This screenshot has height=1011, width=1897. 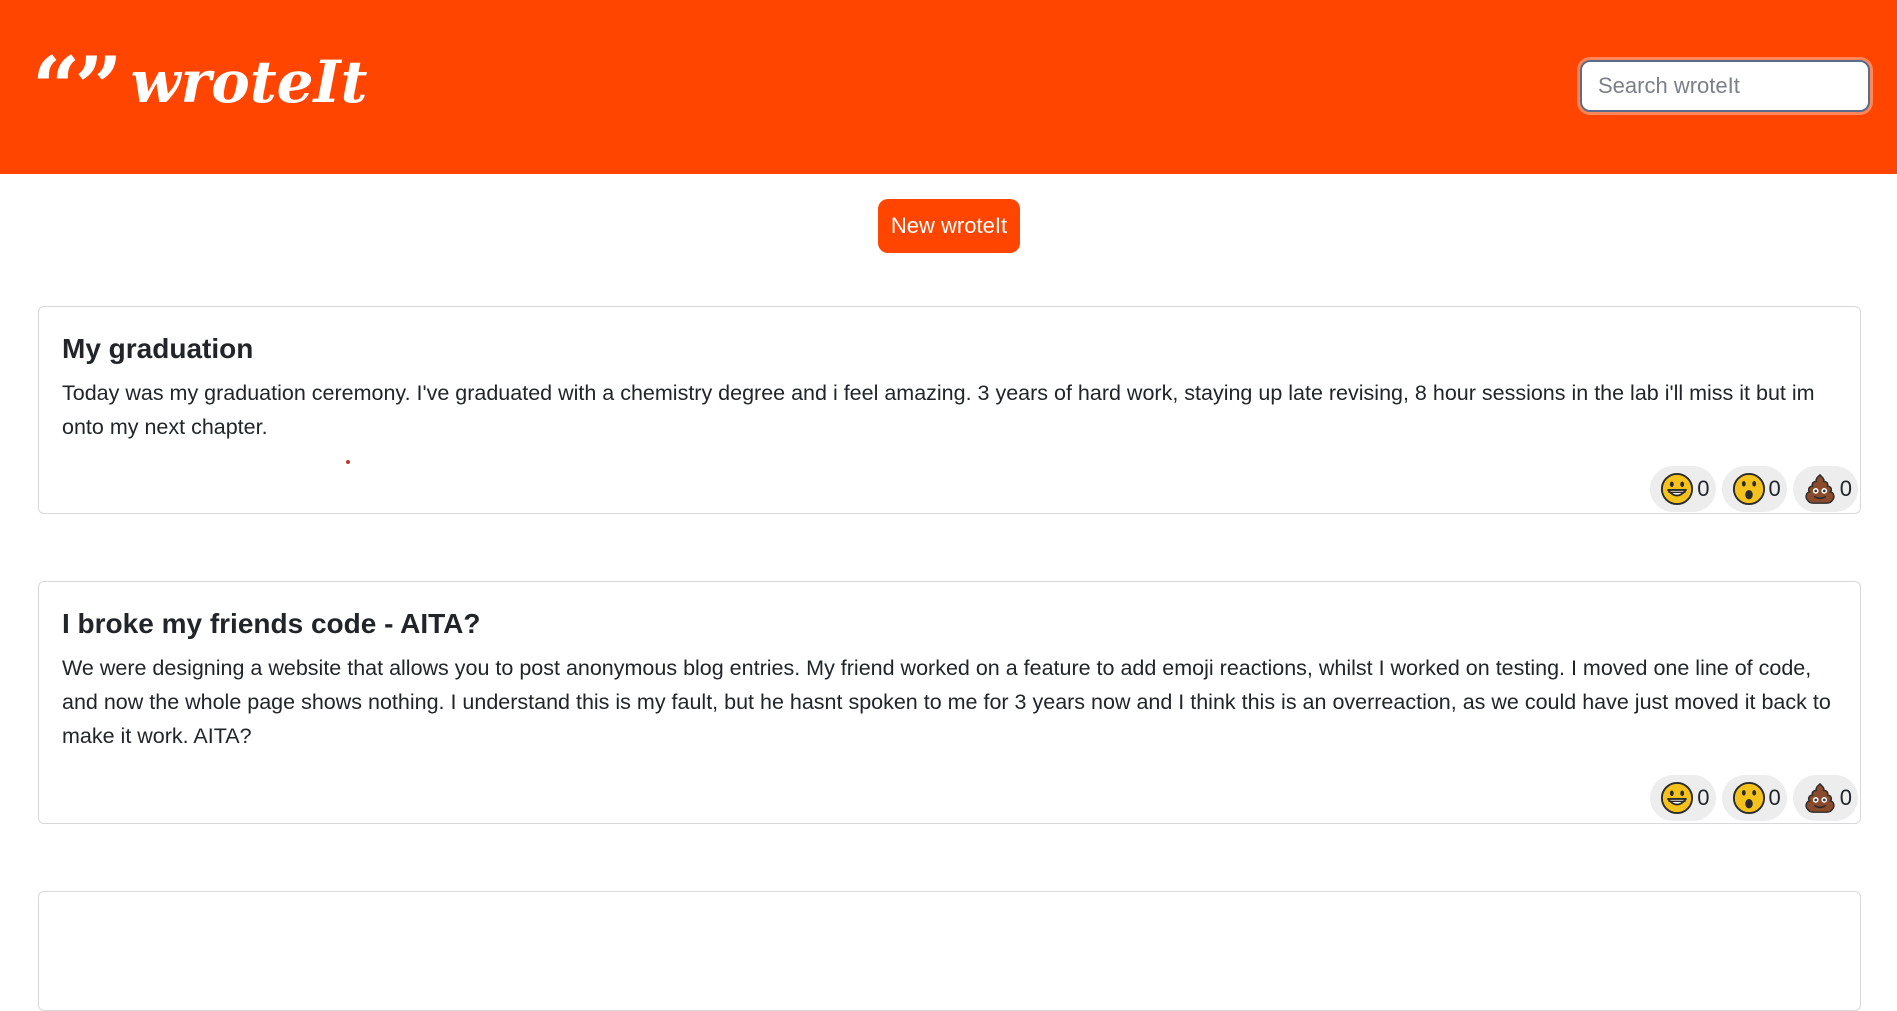 I want to click on search-input, so click(x=1725, y=86).